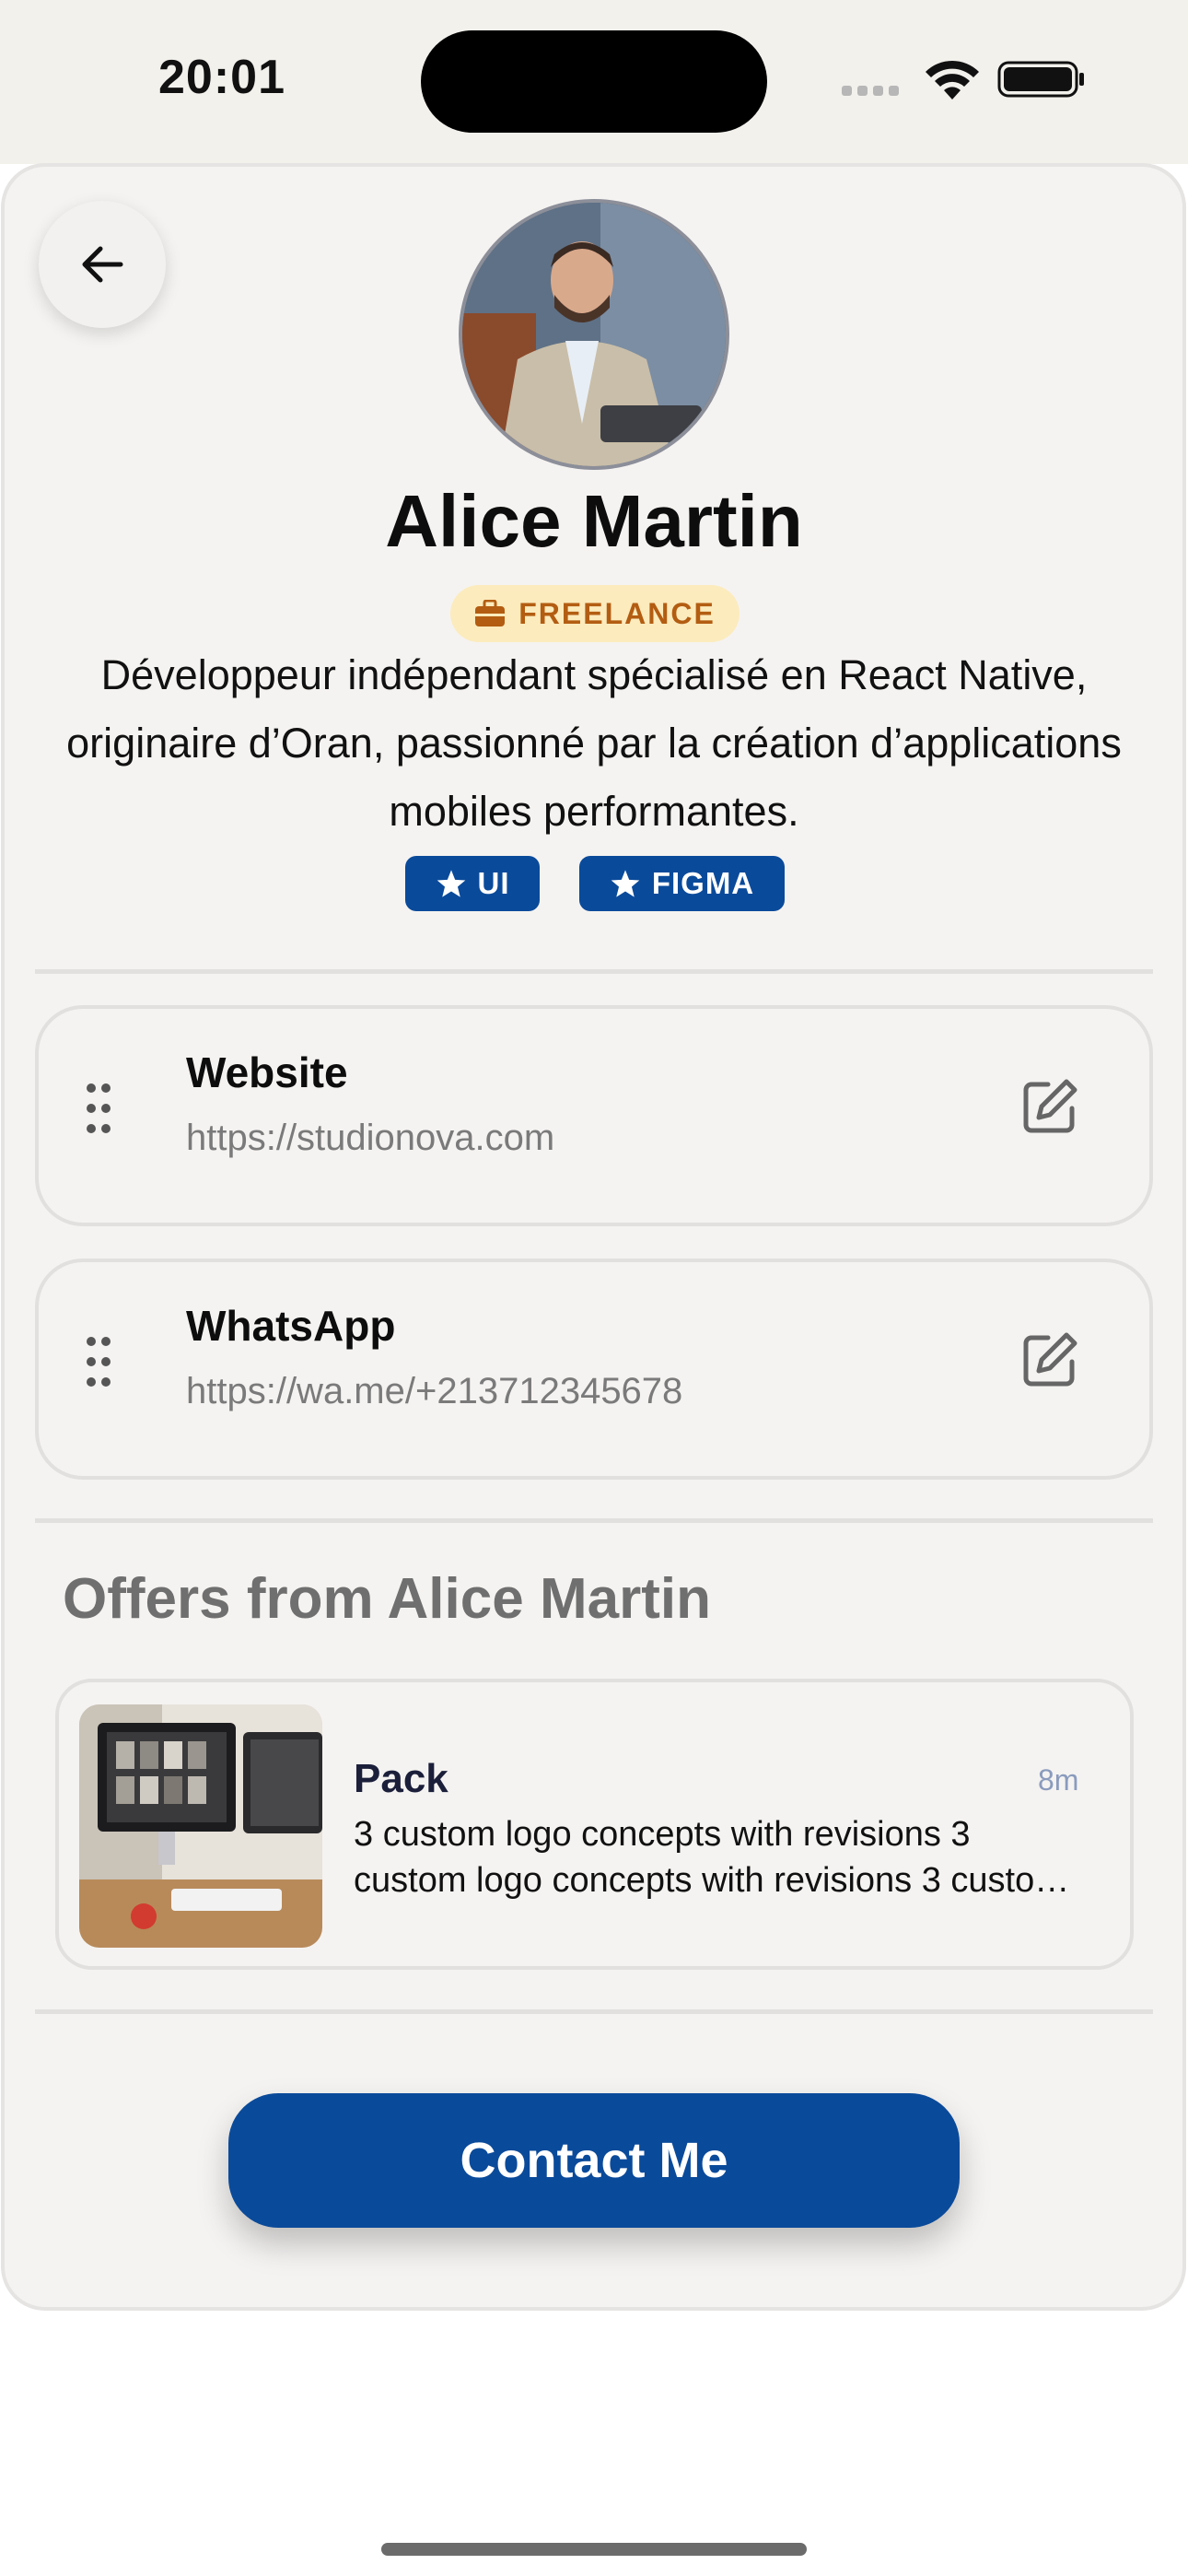 The height and width of the screenshot is (2576, 1188). What do you see at coordinates (370, 1138) in the screenshot?
I see `link-url: https://studionova.com` at bounding box center [370, 1138].